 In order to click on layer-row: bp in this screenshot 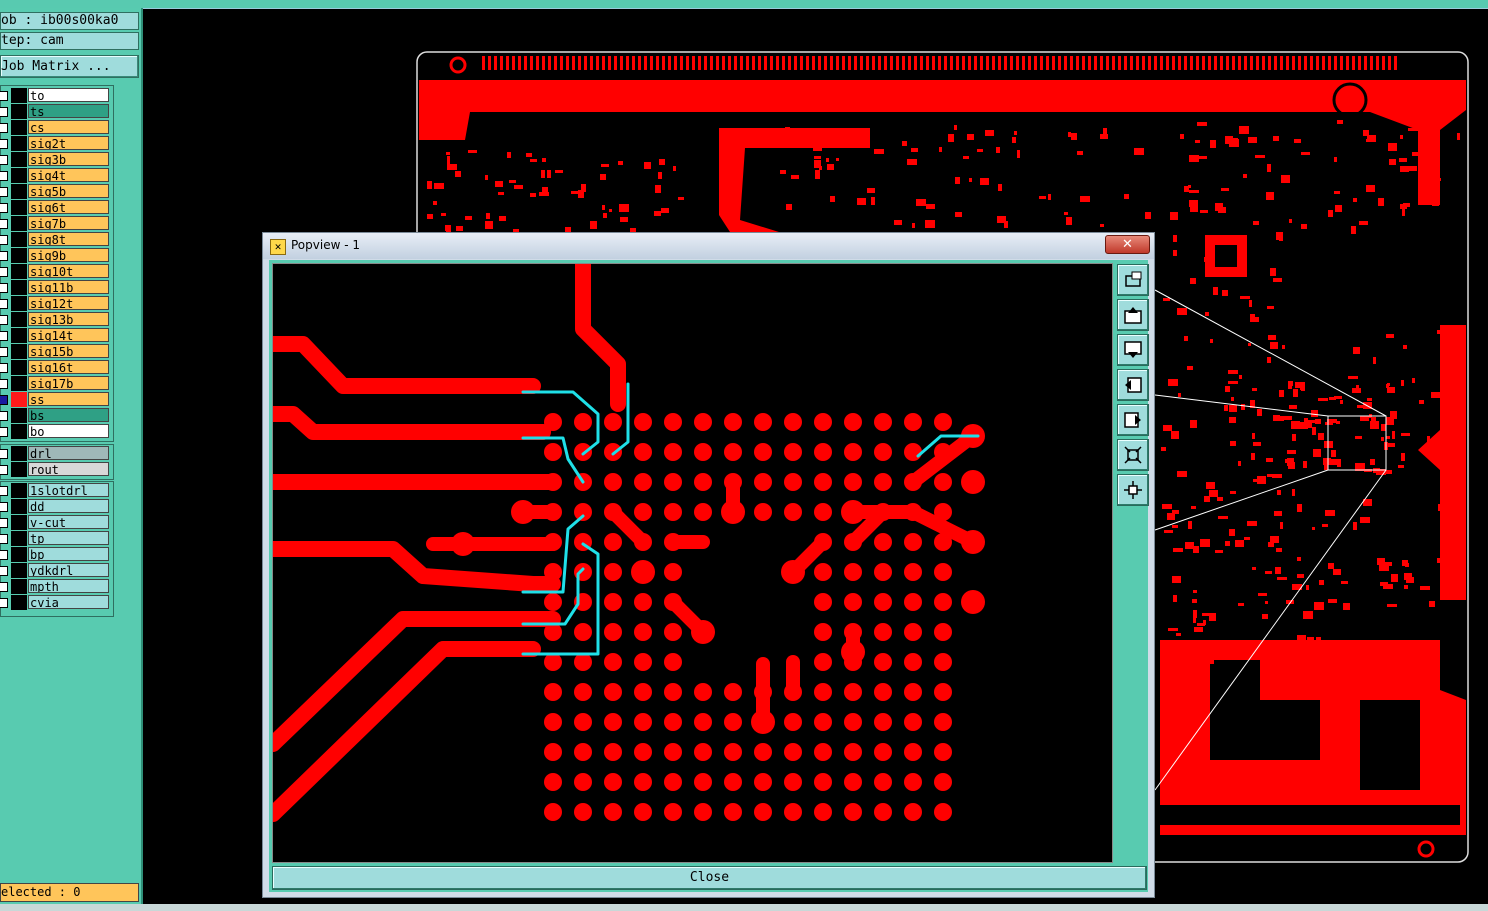, I will do `click(56, 555)`.